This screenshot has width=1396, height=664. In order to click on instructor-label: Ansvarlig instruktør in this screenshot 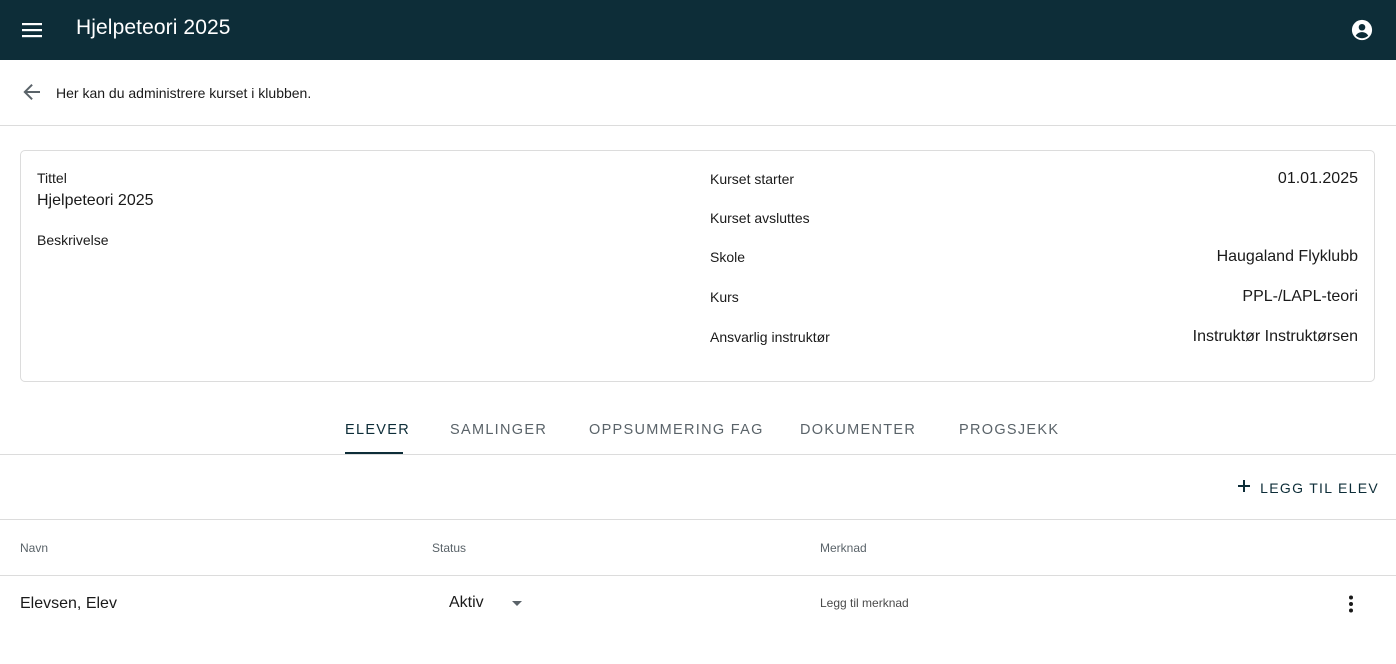, I will do `click(770, 337)`.